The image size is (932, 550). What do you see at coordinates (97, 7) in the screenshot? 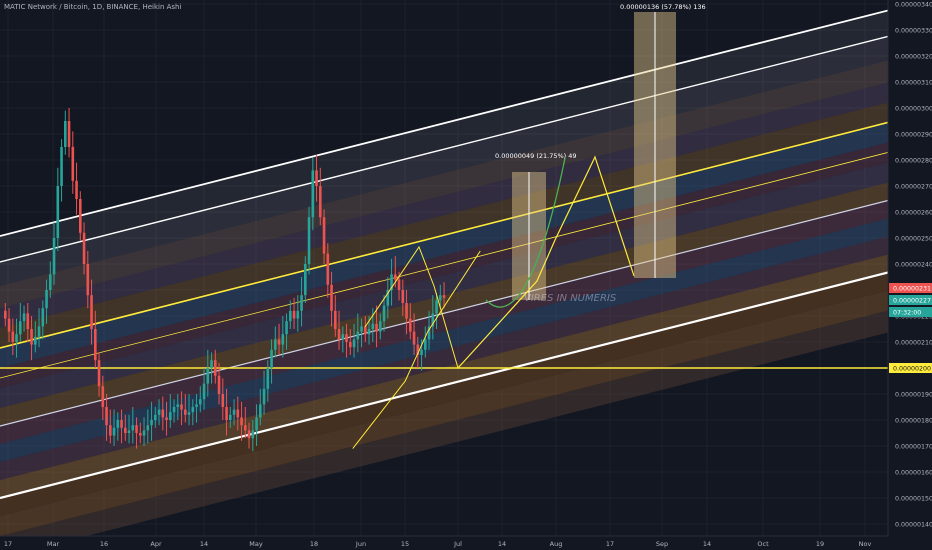
I see `interval-label: 1D` at bounding box center [97, 7].